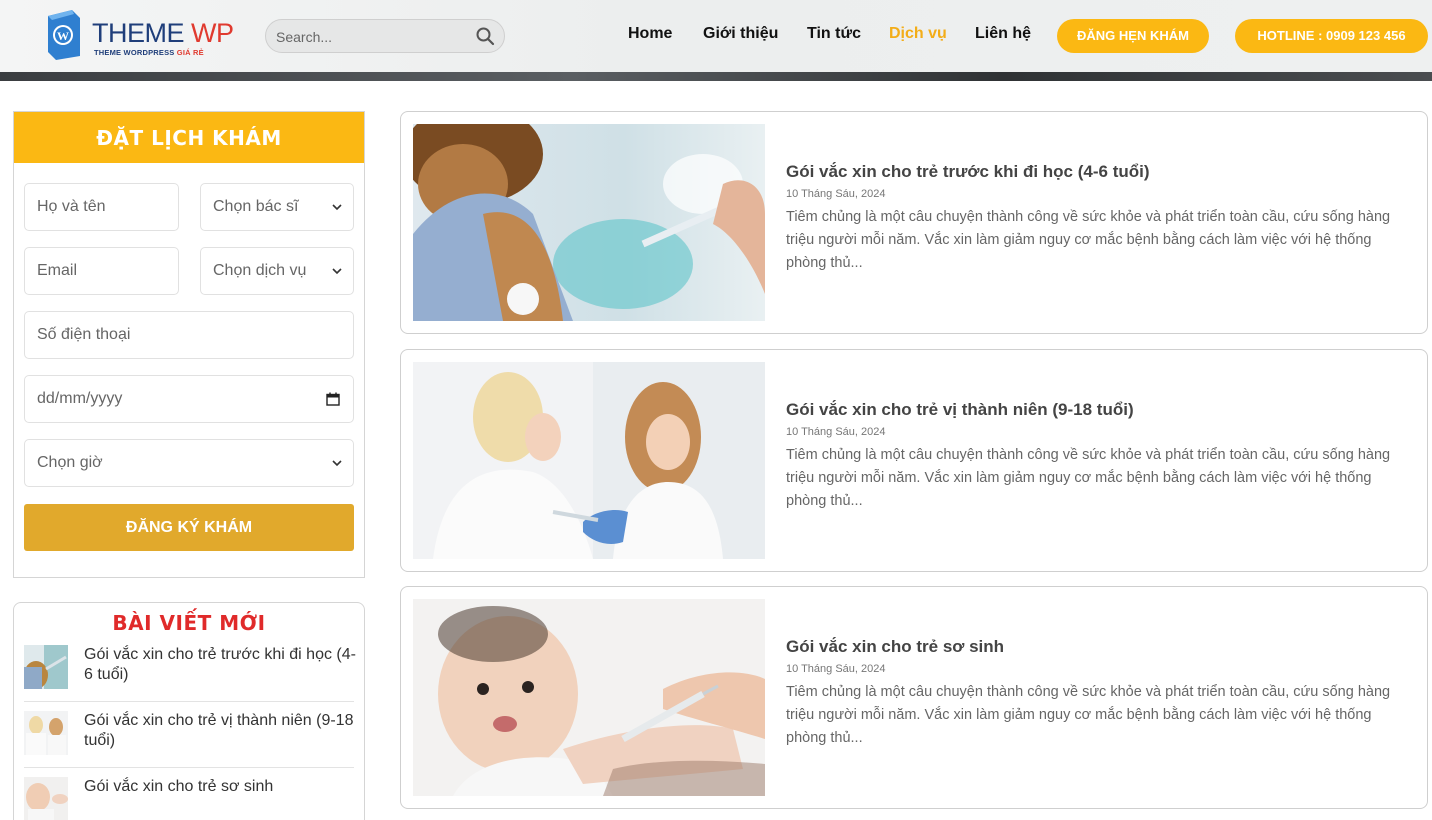 The width and height of the screenshot is (1432, 820). I want to click on appointment-button: ĐĂNG HẸN KHÁM, so click(1133, 36).